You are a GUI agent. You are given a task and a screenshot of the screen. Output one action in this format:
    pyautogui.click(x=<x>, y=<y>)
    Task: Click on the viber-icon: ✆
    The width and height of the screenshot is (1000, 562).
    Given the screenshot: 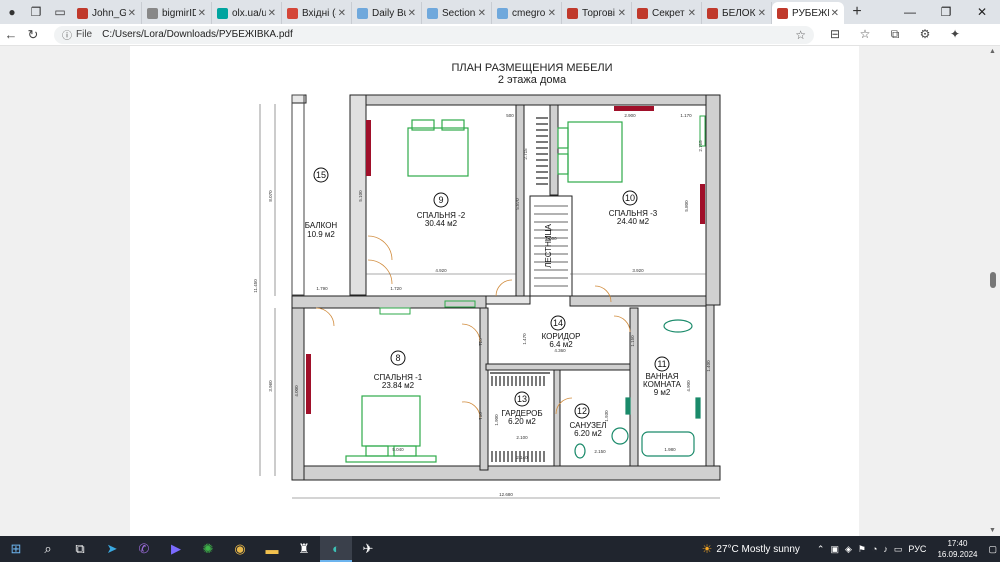 What is the action you would take?
    pyautogui.click(x=144, y=549)
    